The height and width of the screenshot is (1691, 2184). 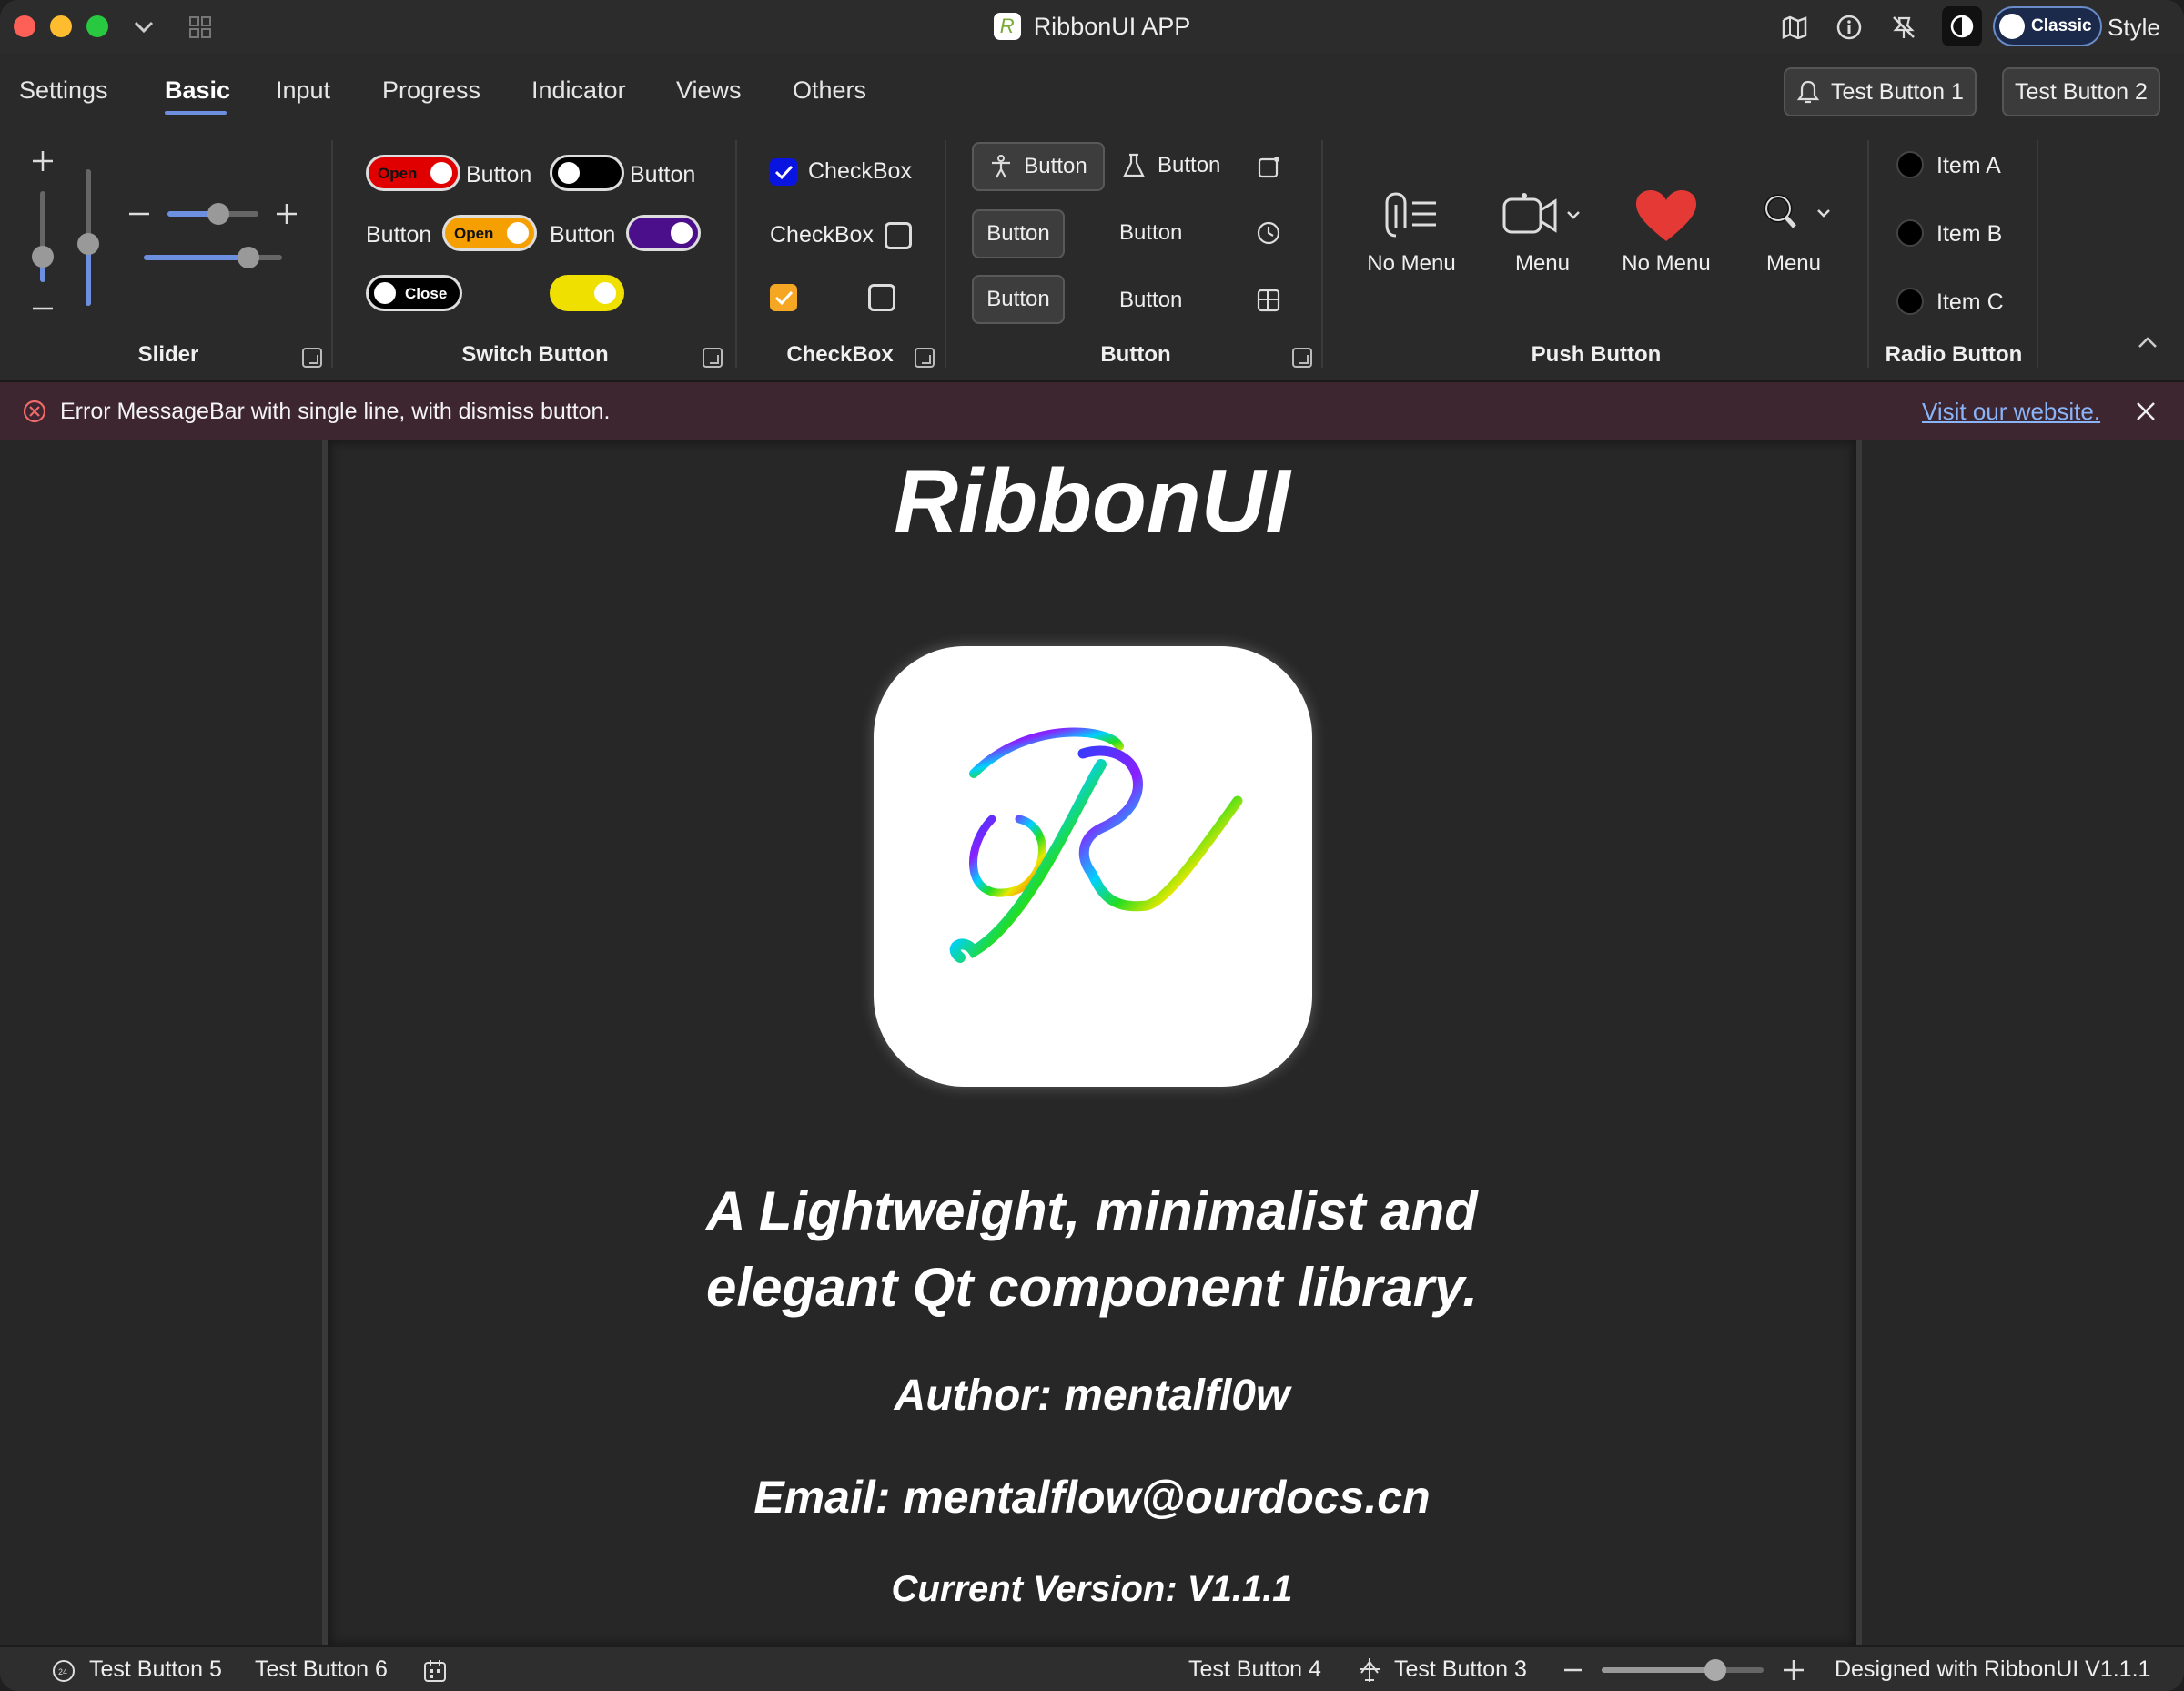 I want to click on email-text: Email: mentalflow@ourdocs.cn, so click(x=1092, y=1497).